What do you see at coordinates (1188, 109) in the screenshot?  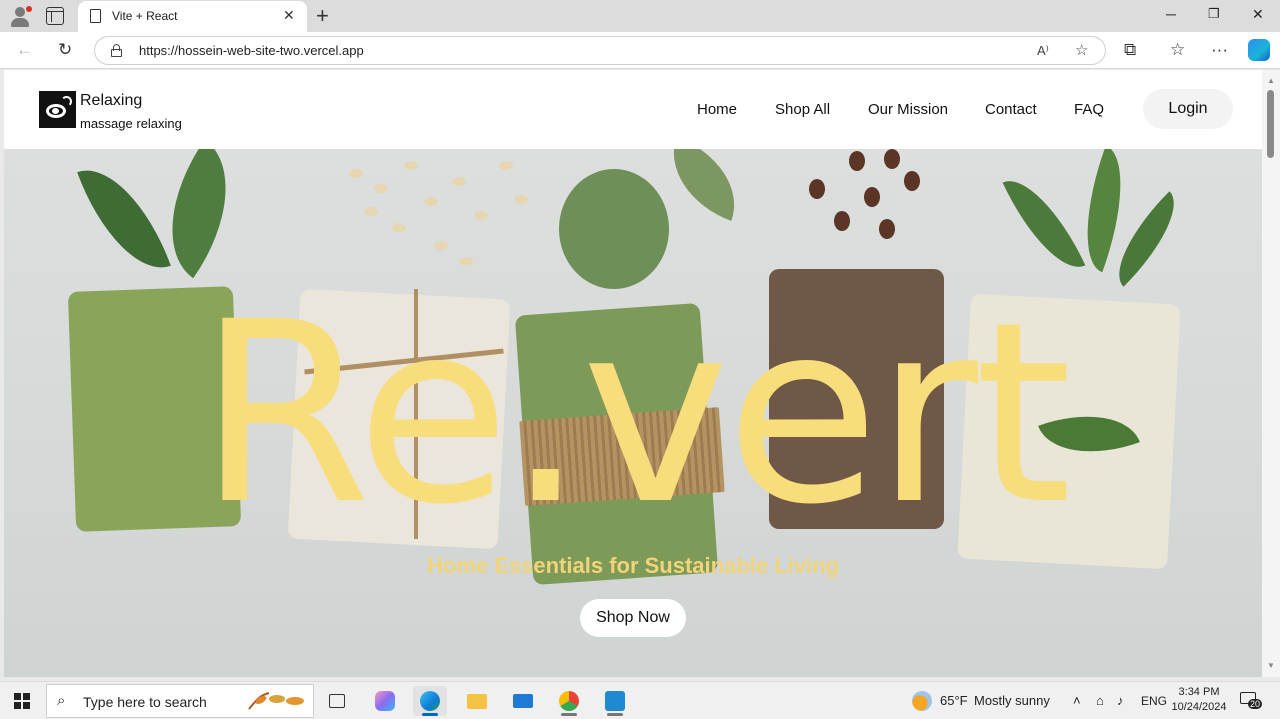 I see `login-button: Login` at bounding box center [1188, 109].